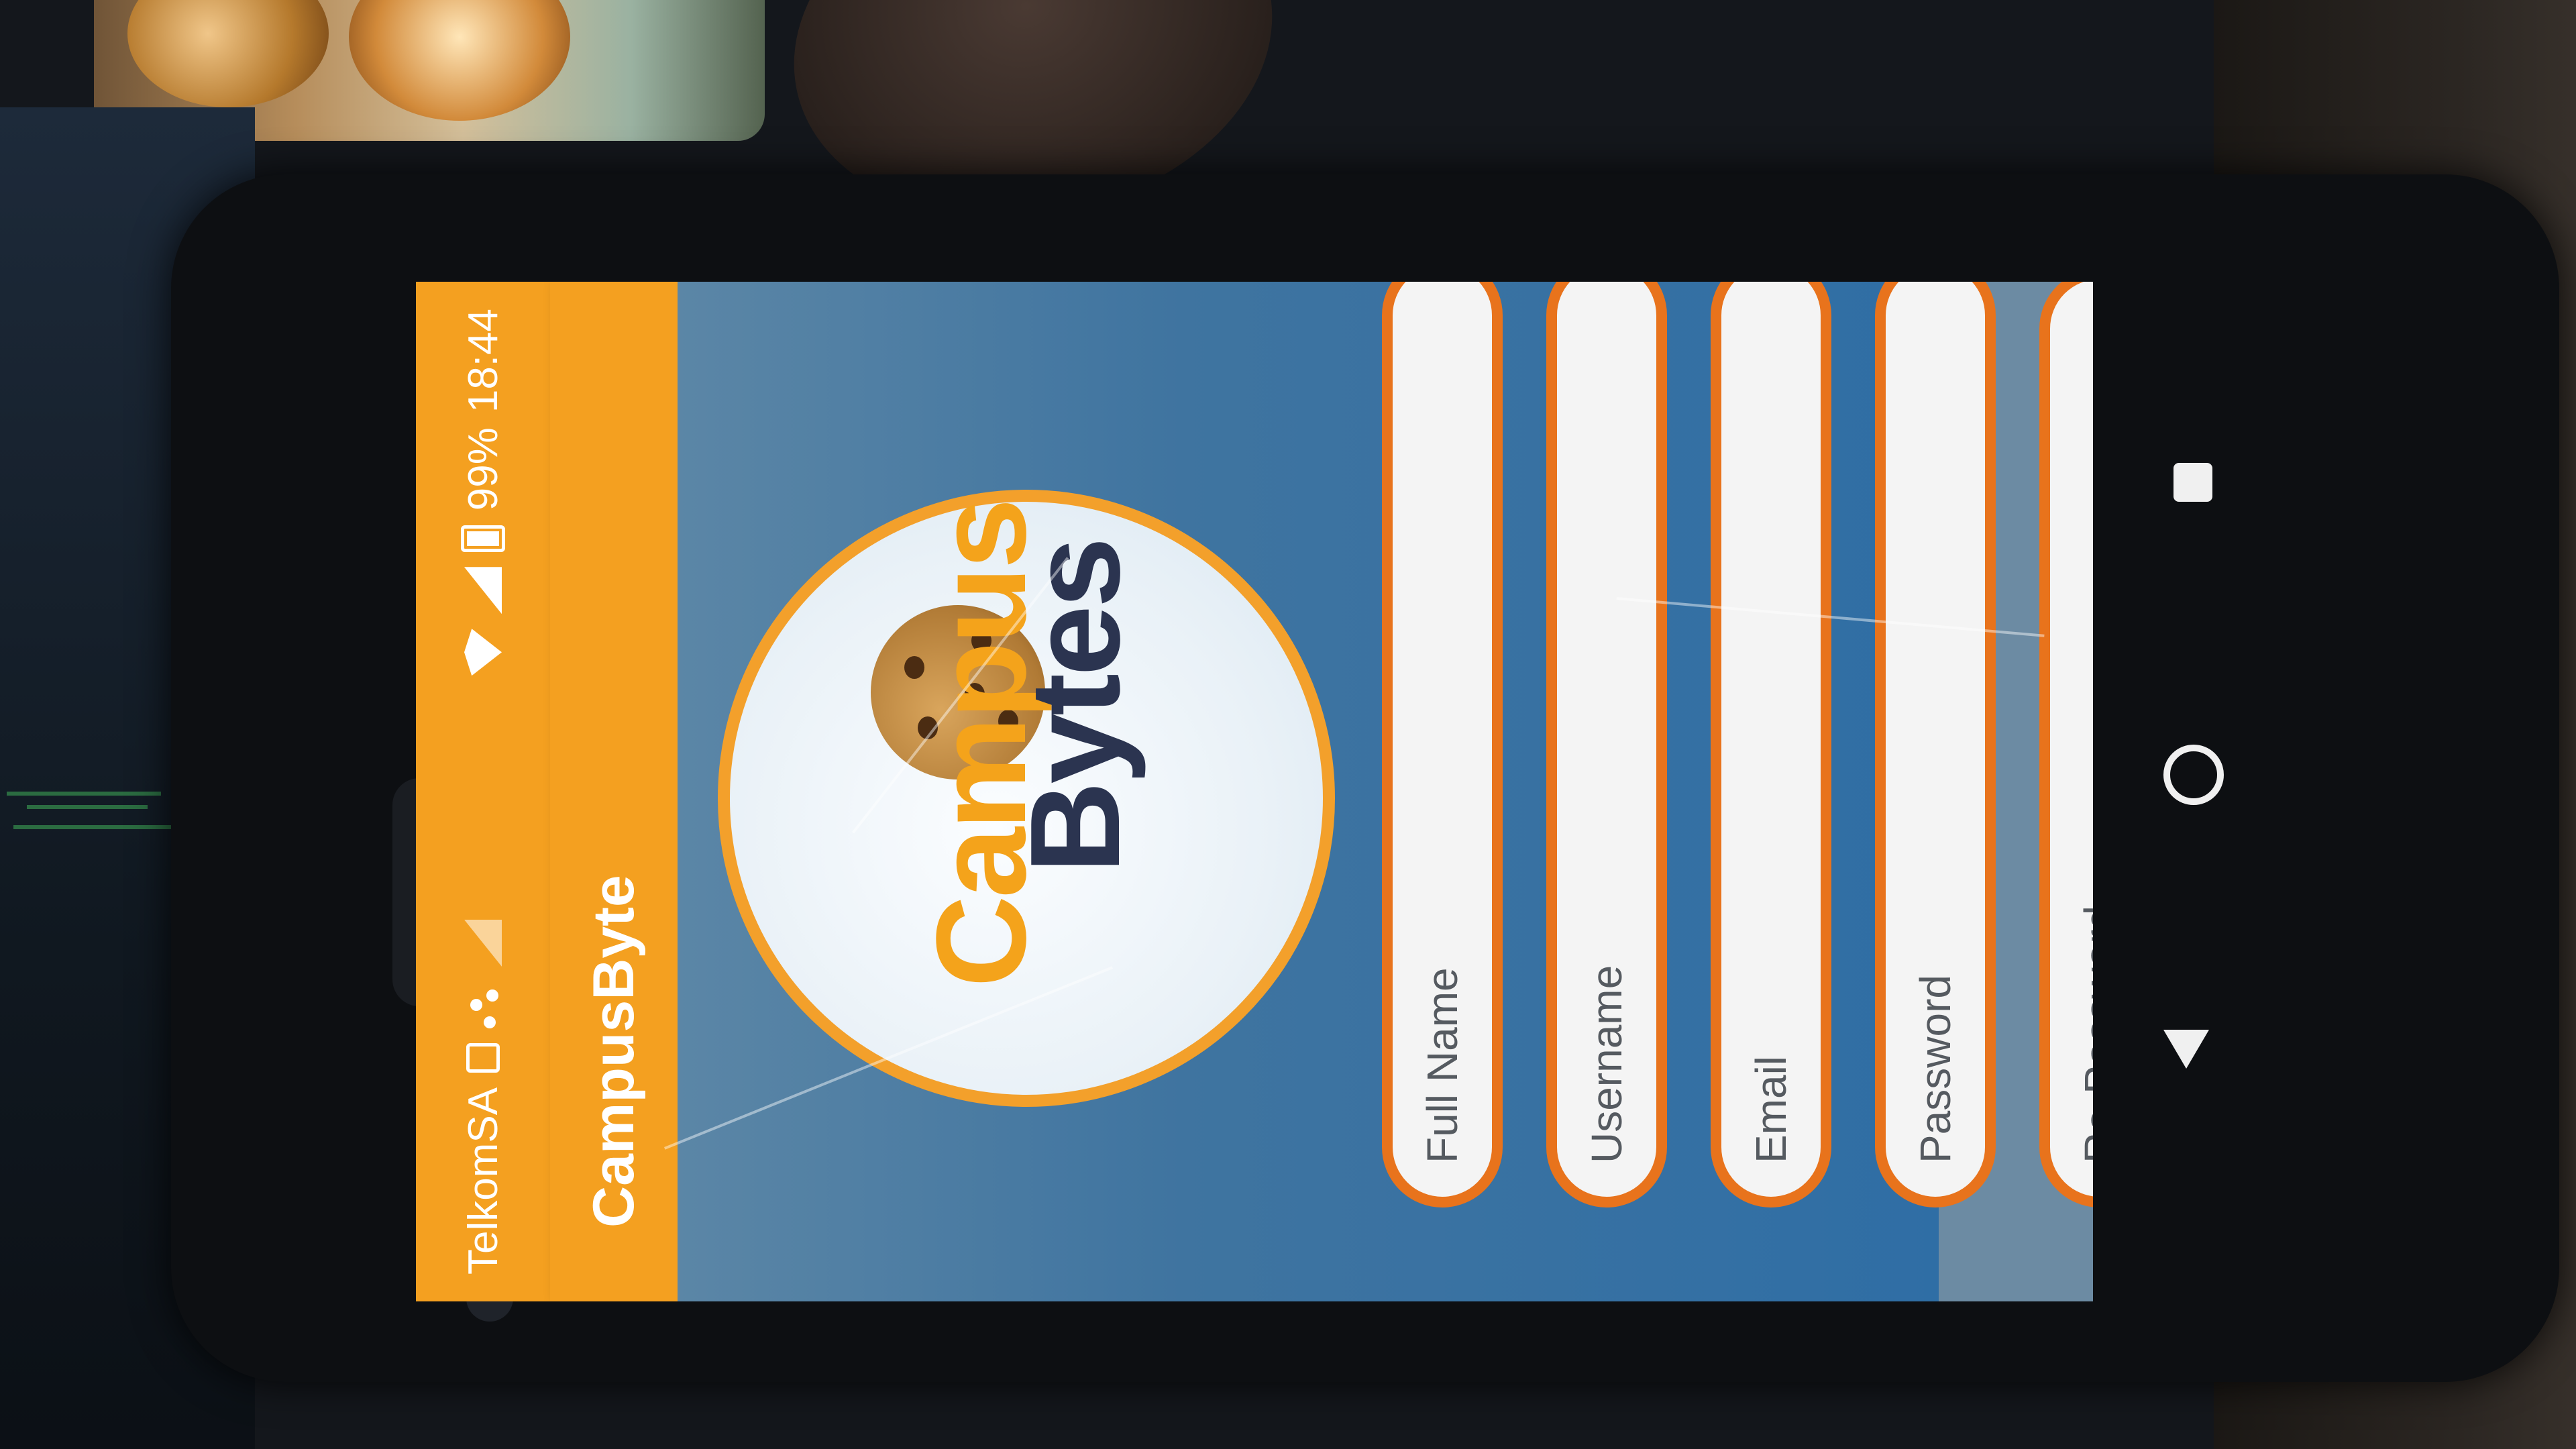 This screenshot has width=2576, height=1449. I want to click on username-placeholder: Username, so click(1606, 1064).